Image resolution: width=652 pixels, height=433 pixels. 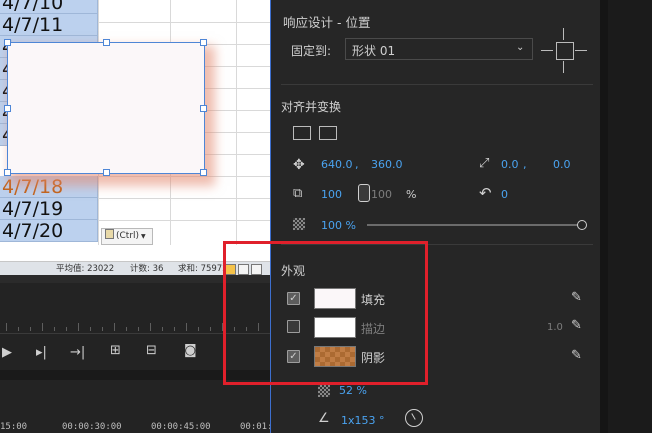 I want to click on rectangle-shape, so click(x=105, y=107).